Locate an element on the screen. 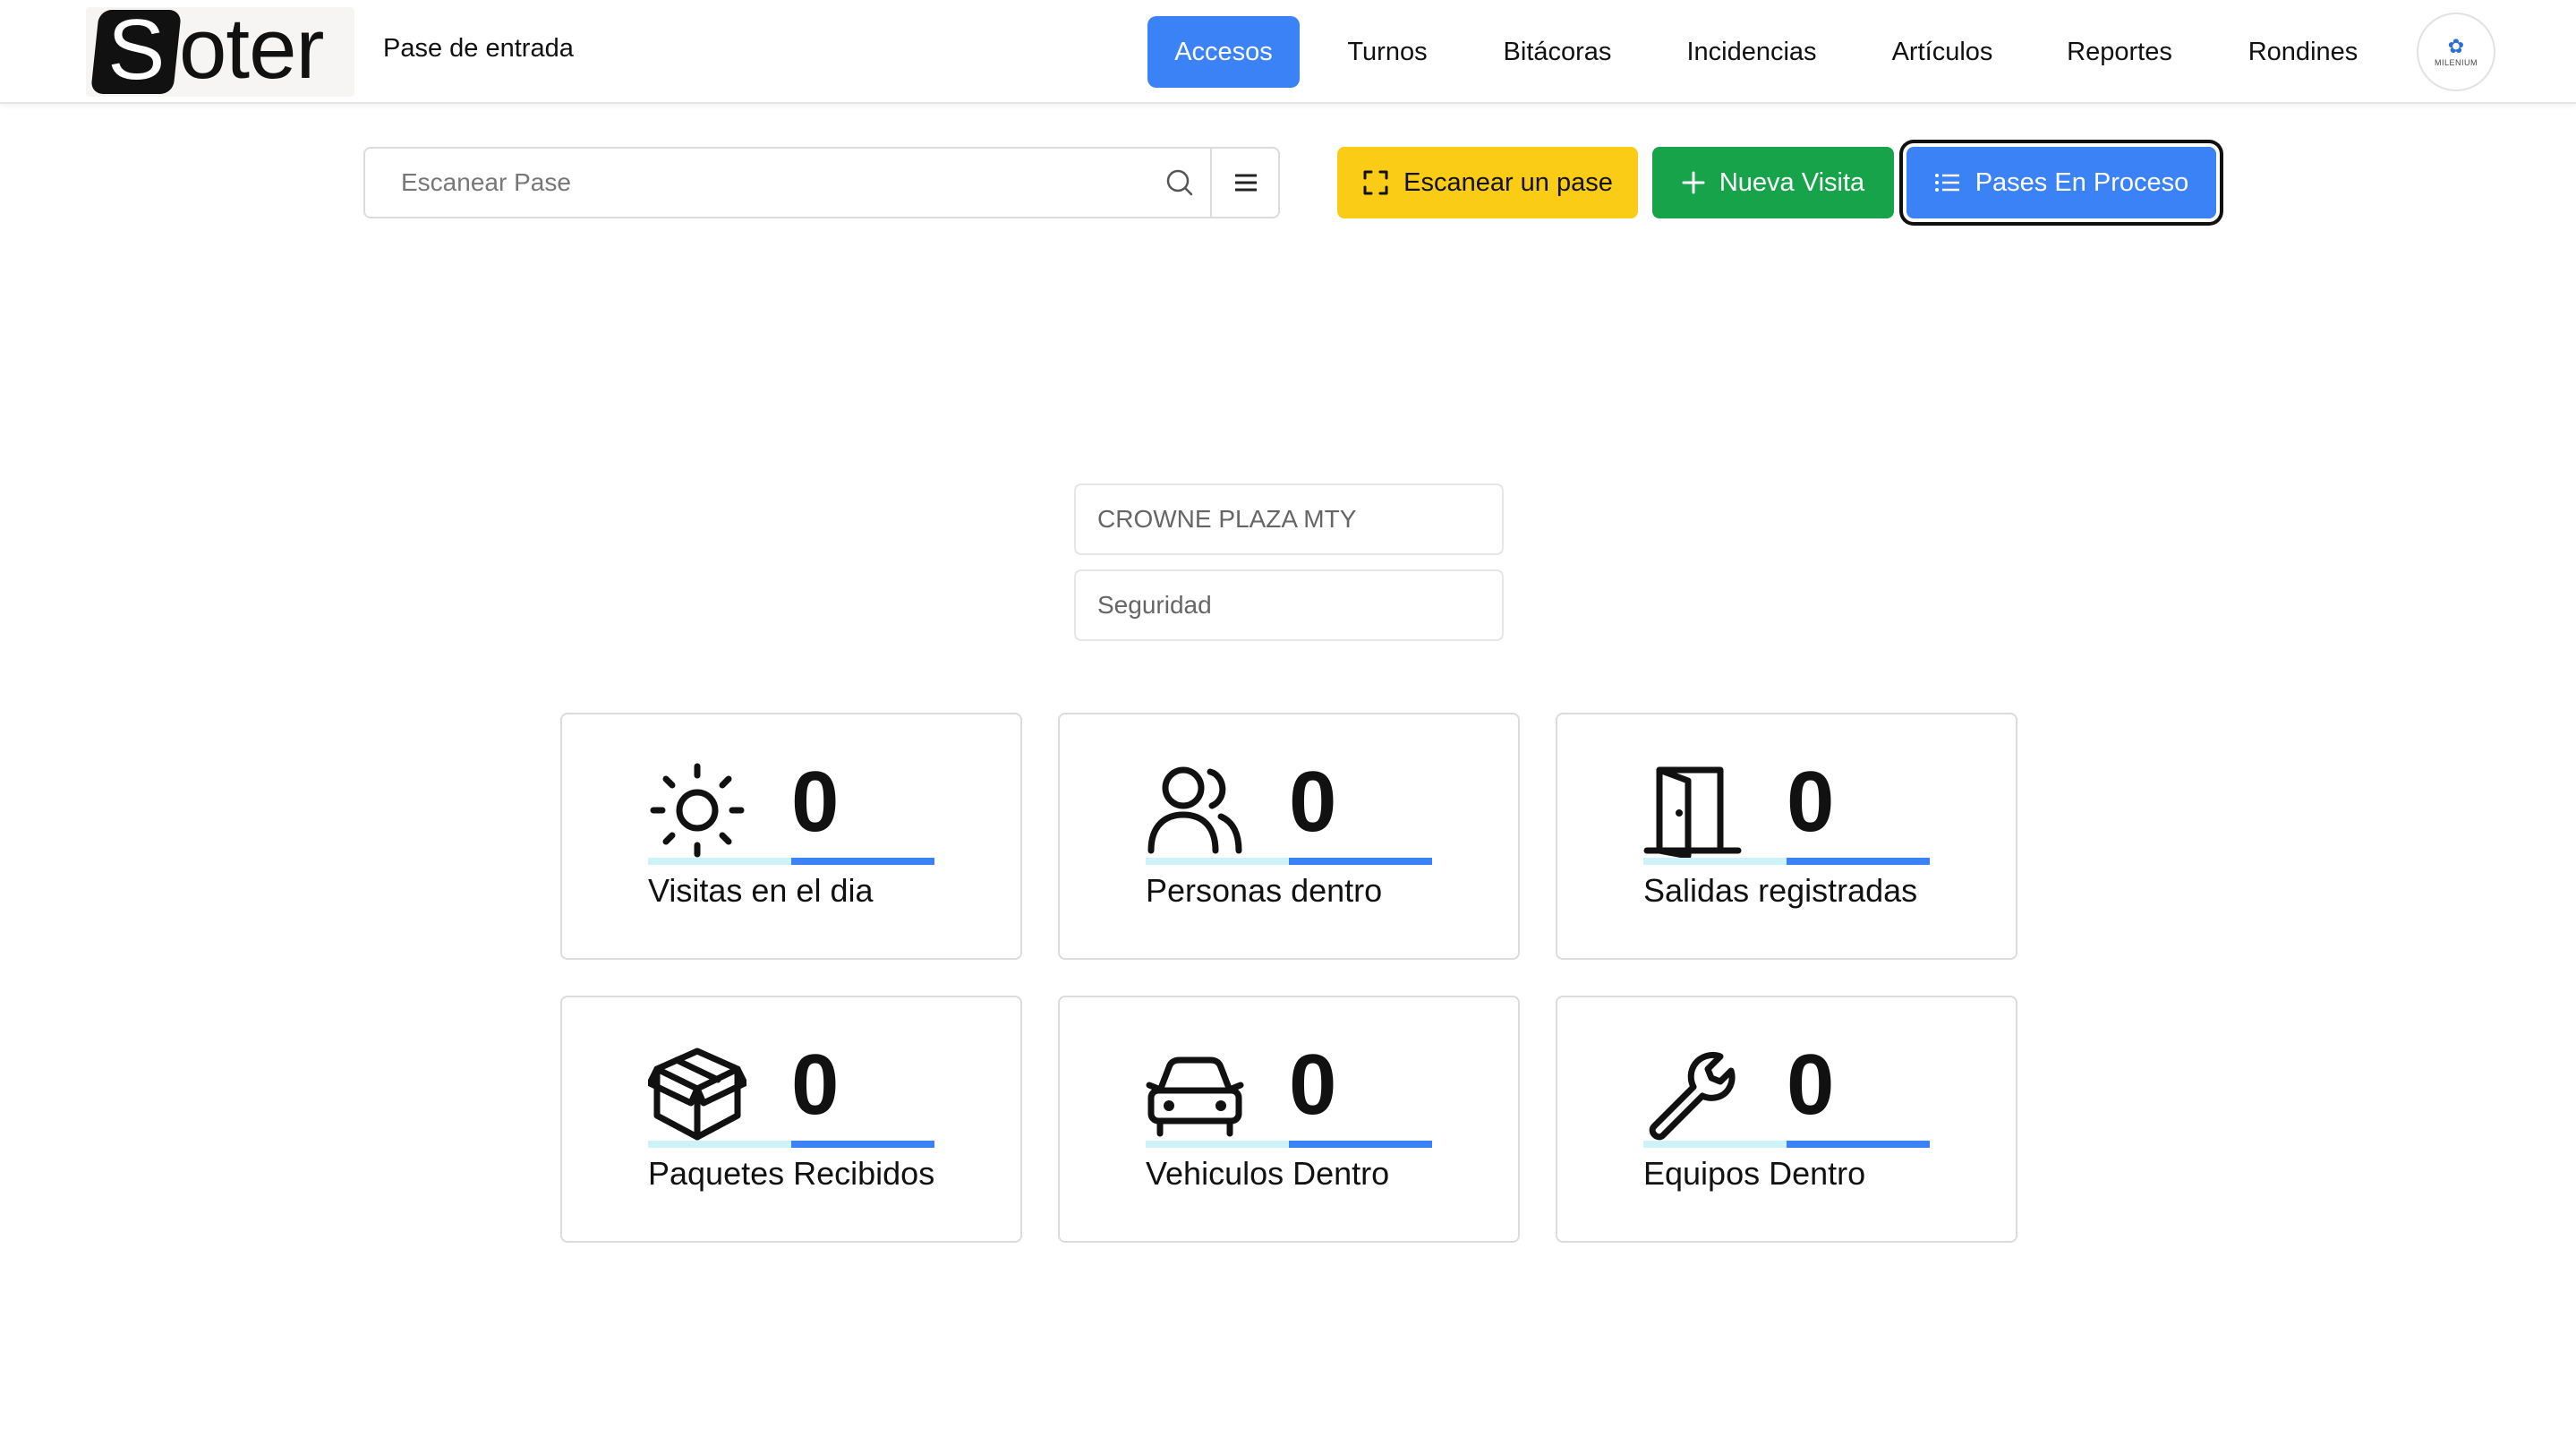 This screenshot has width=2576, height=1454. nav-accesos: Accesos is located at coordinates (1223, 52).